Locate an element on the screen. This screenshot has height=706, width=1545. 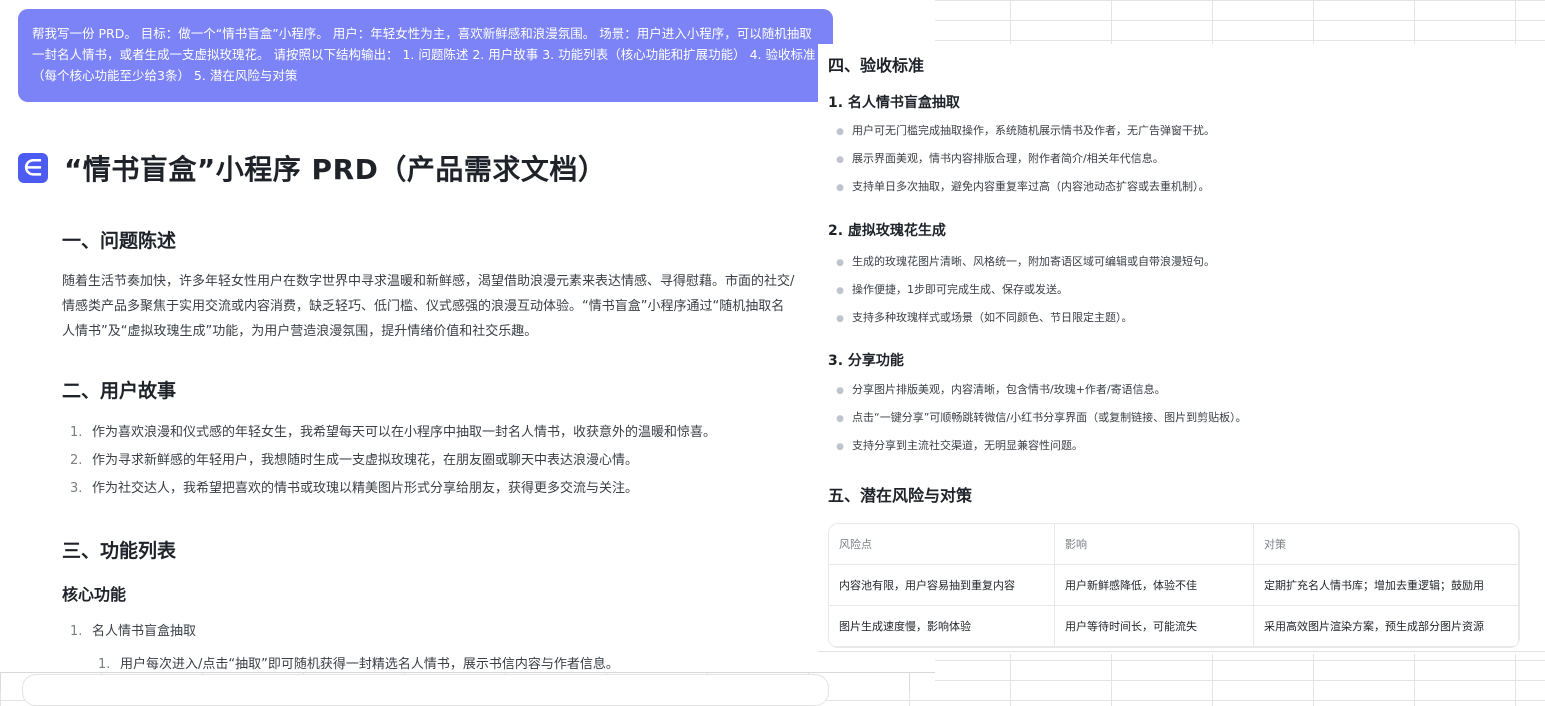
list-item: ● 支持多种玫瑰样式或场景（如不同颜色、节日限定主题）。 is located at coordinates (984, 317).